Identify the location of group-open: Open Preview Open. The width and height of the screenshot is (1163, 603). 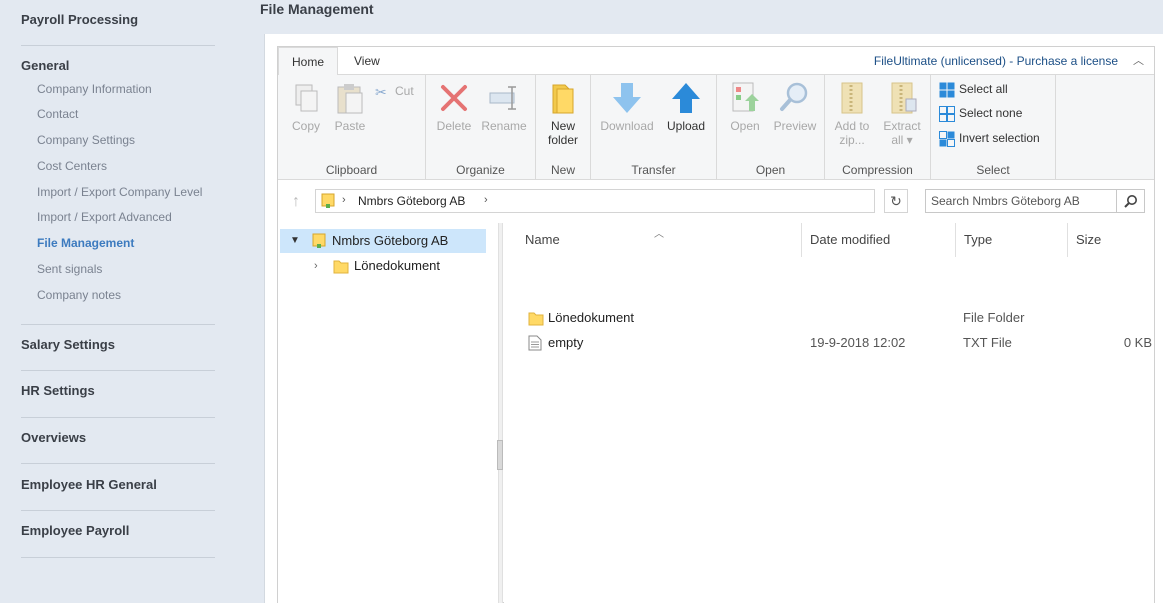
(771, 127).